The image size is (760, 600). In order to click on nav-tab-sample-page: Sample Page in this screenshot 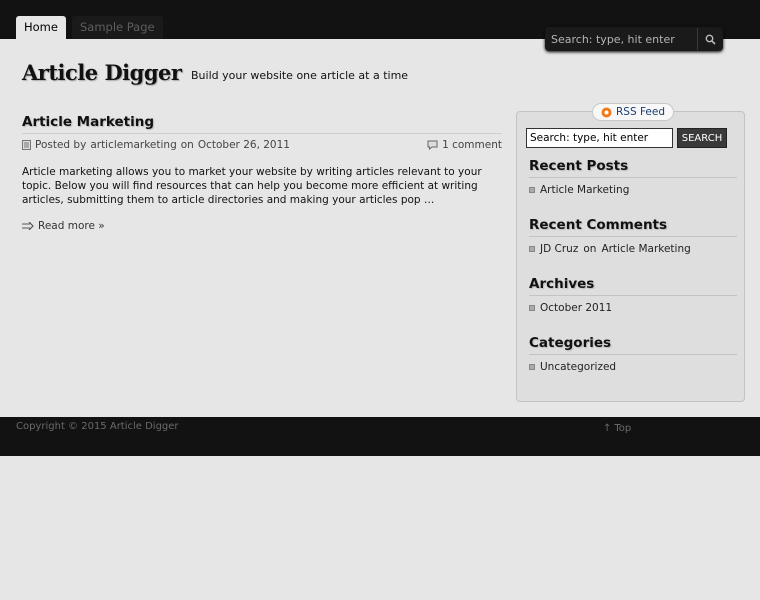, I will do `click(117, 27)`.